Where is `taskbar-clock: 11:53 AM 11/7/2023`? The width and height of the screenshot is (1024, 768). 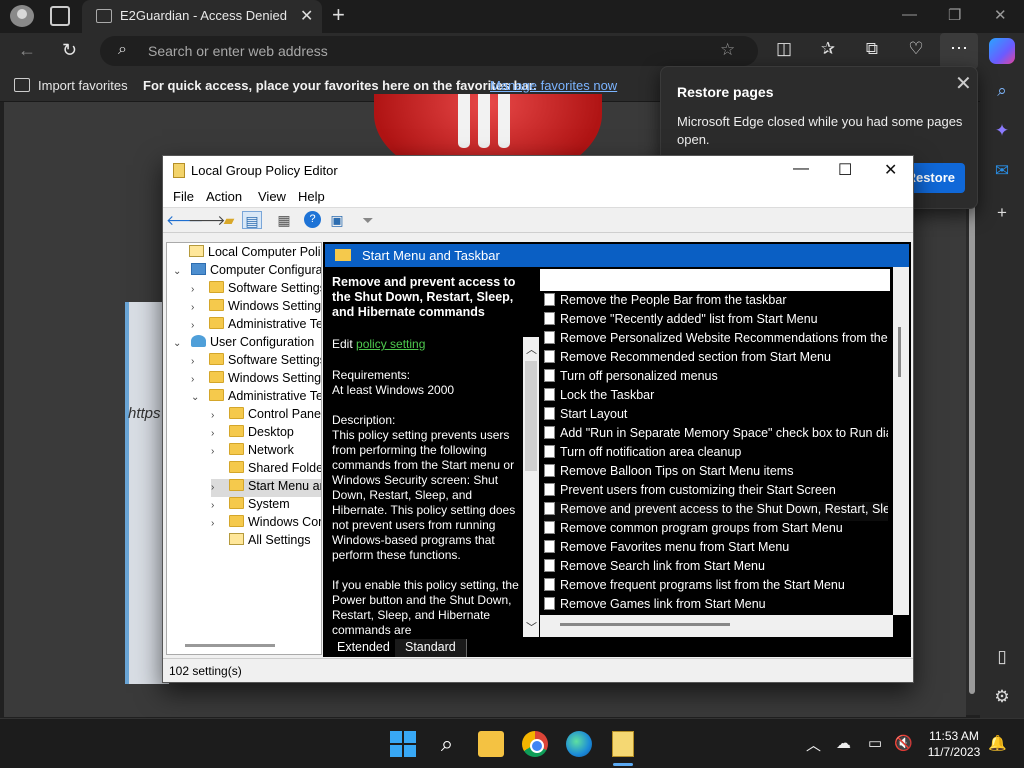 taskbar-clock: 11:53 AM 11/7/2023 is located at coordinates (954, 744).